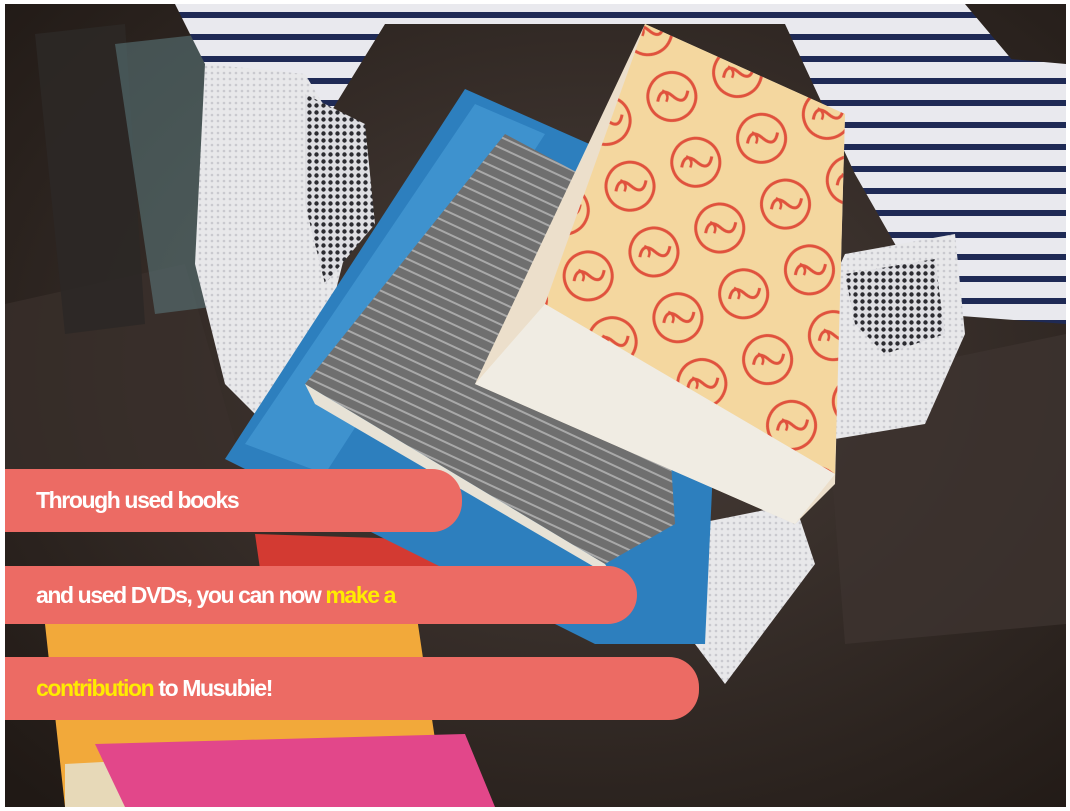  Describe the element at coordinates (213, 688) in the screenshot. I see `banner-line-3-text: to Musubie!` at that location.